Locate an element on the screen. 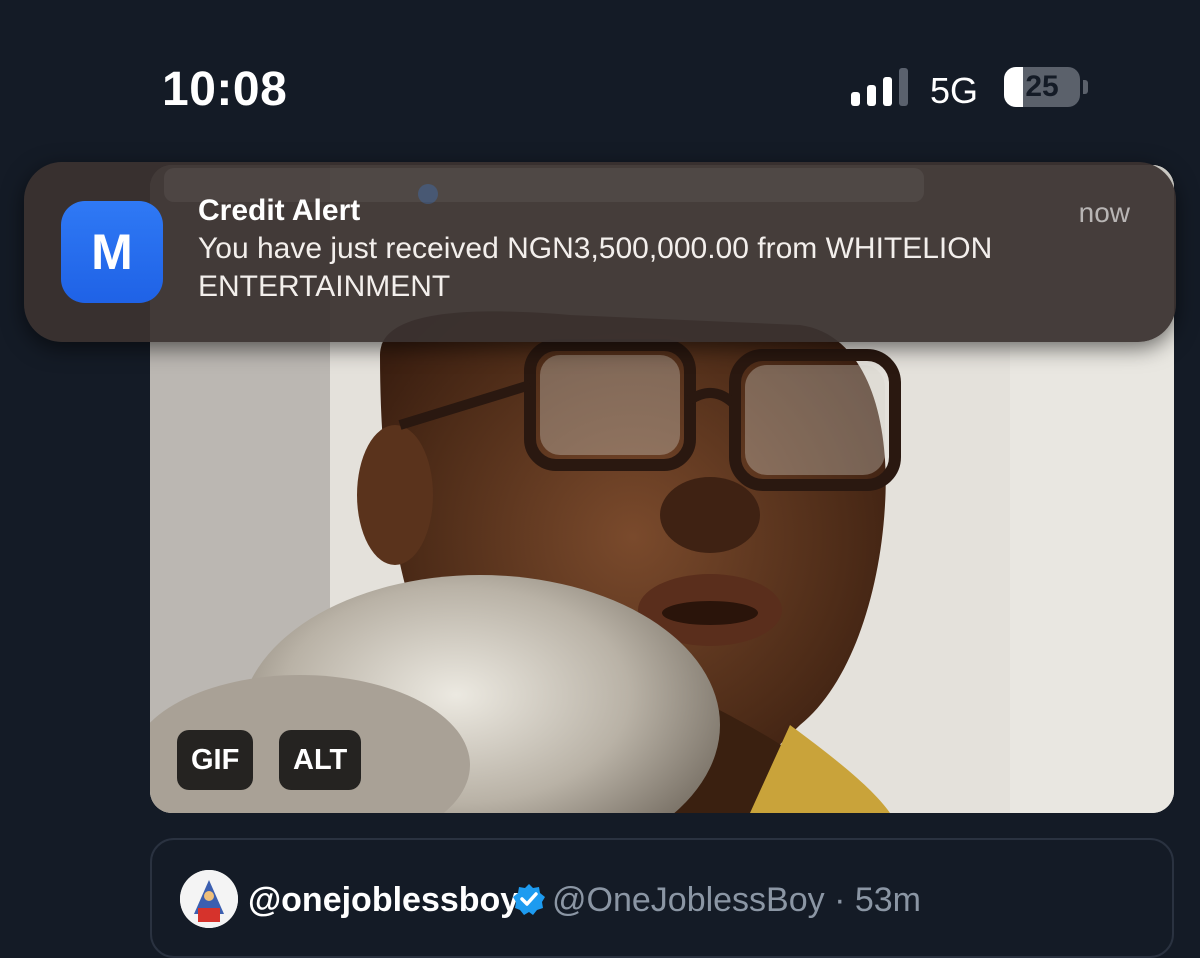  status-time: 10:08 is located at coordinates (225, 89).